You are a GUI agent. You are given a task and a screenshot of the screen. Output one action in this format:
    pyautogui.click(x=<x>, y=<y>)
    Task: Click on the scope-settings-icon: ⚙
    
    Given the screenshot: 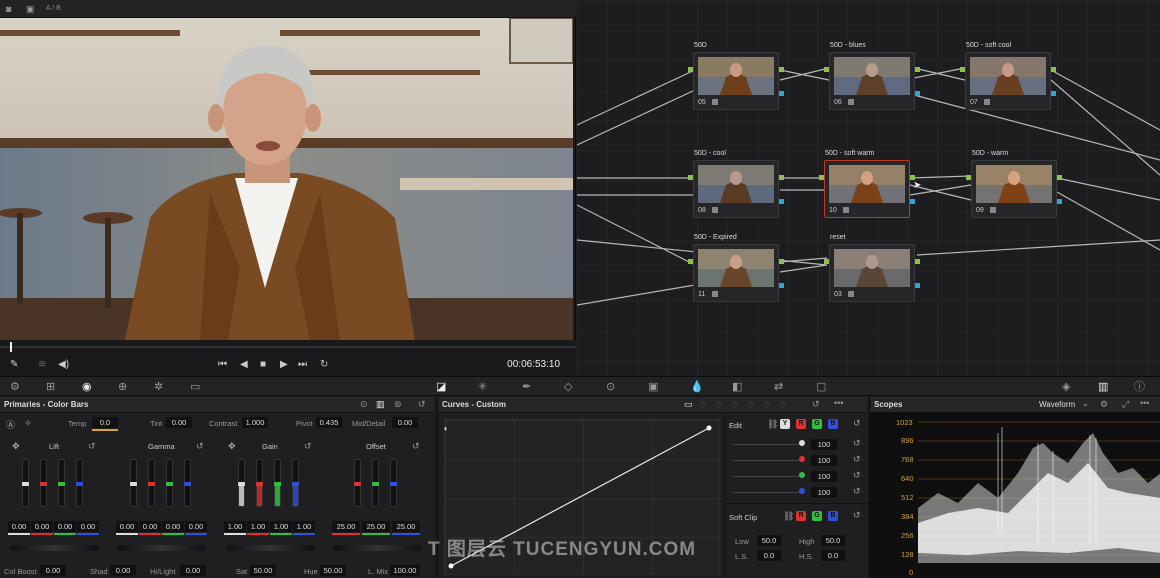 What is the action you would take?
    pyautogui.click(x=1104, y=404)
    